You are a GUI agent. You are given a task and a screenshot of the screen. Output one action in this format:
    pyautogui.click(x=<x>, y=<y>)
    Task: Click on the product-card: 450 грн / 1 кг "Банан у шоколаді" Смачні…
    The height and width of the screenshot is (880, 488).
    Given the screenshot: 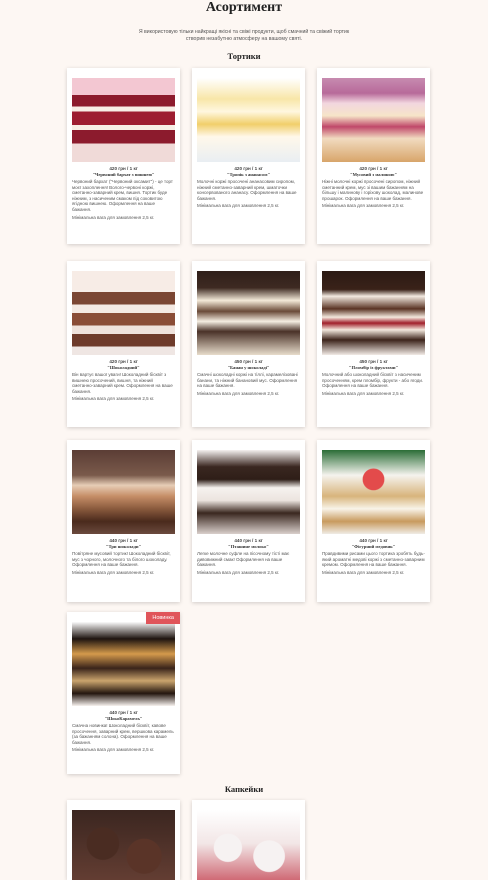 What is the action you would take?
    pyautogui.click(x=248, y=344)
    